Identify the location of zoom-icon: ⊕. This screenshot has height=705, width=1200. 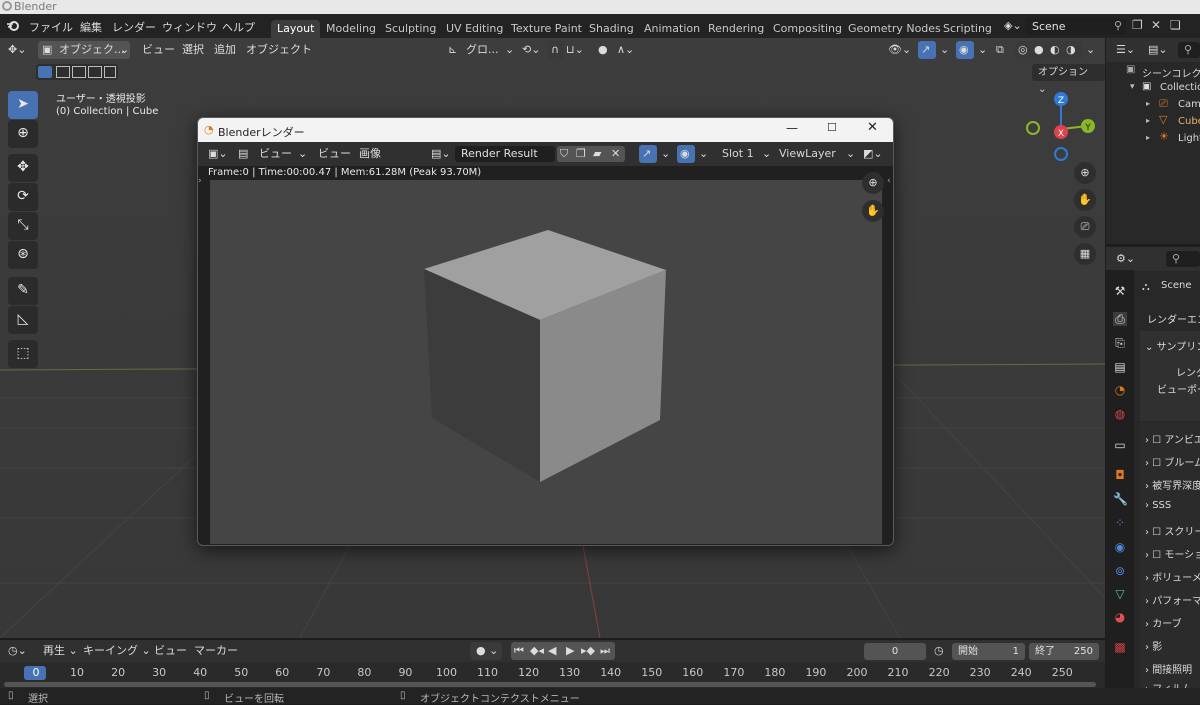
(1085, 173).